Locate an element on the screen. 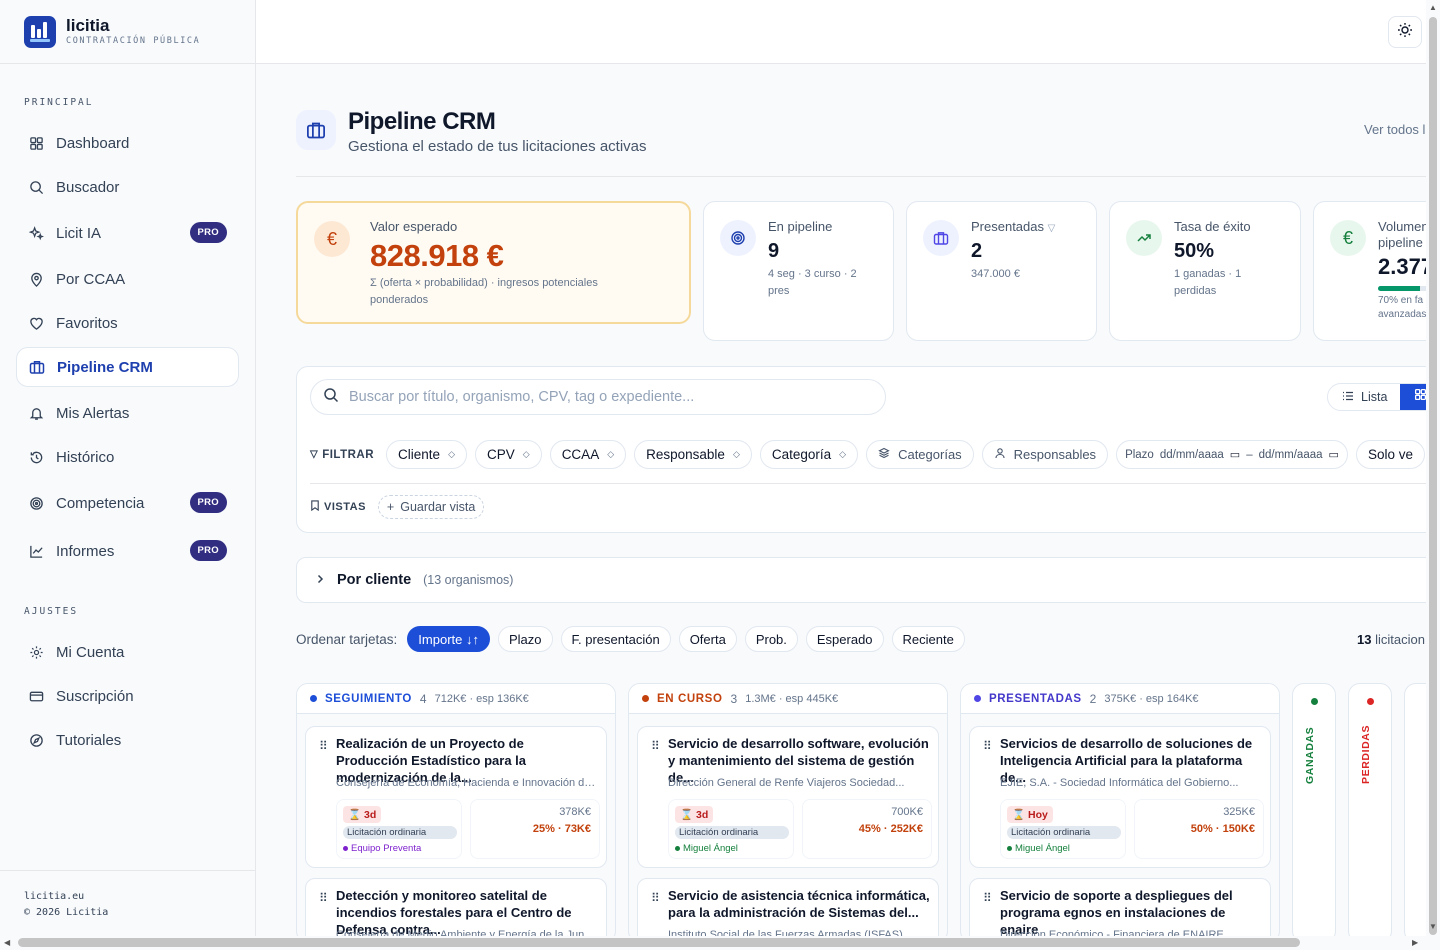 The height and width of the screenshot is (950, 1440). column-ganadas-collapsed: GANADAS is located at coordinates (1314, 810).